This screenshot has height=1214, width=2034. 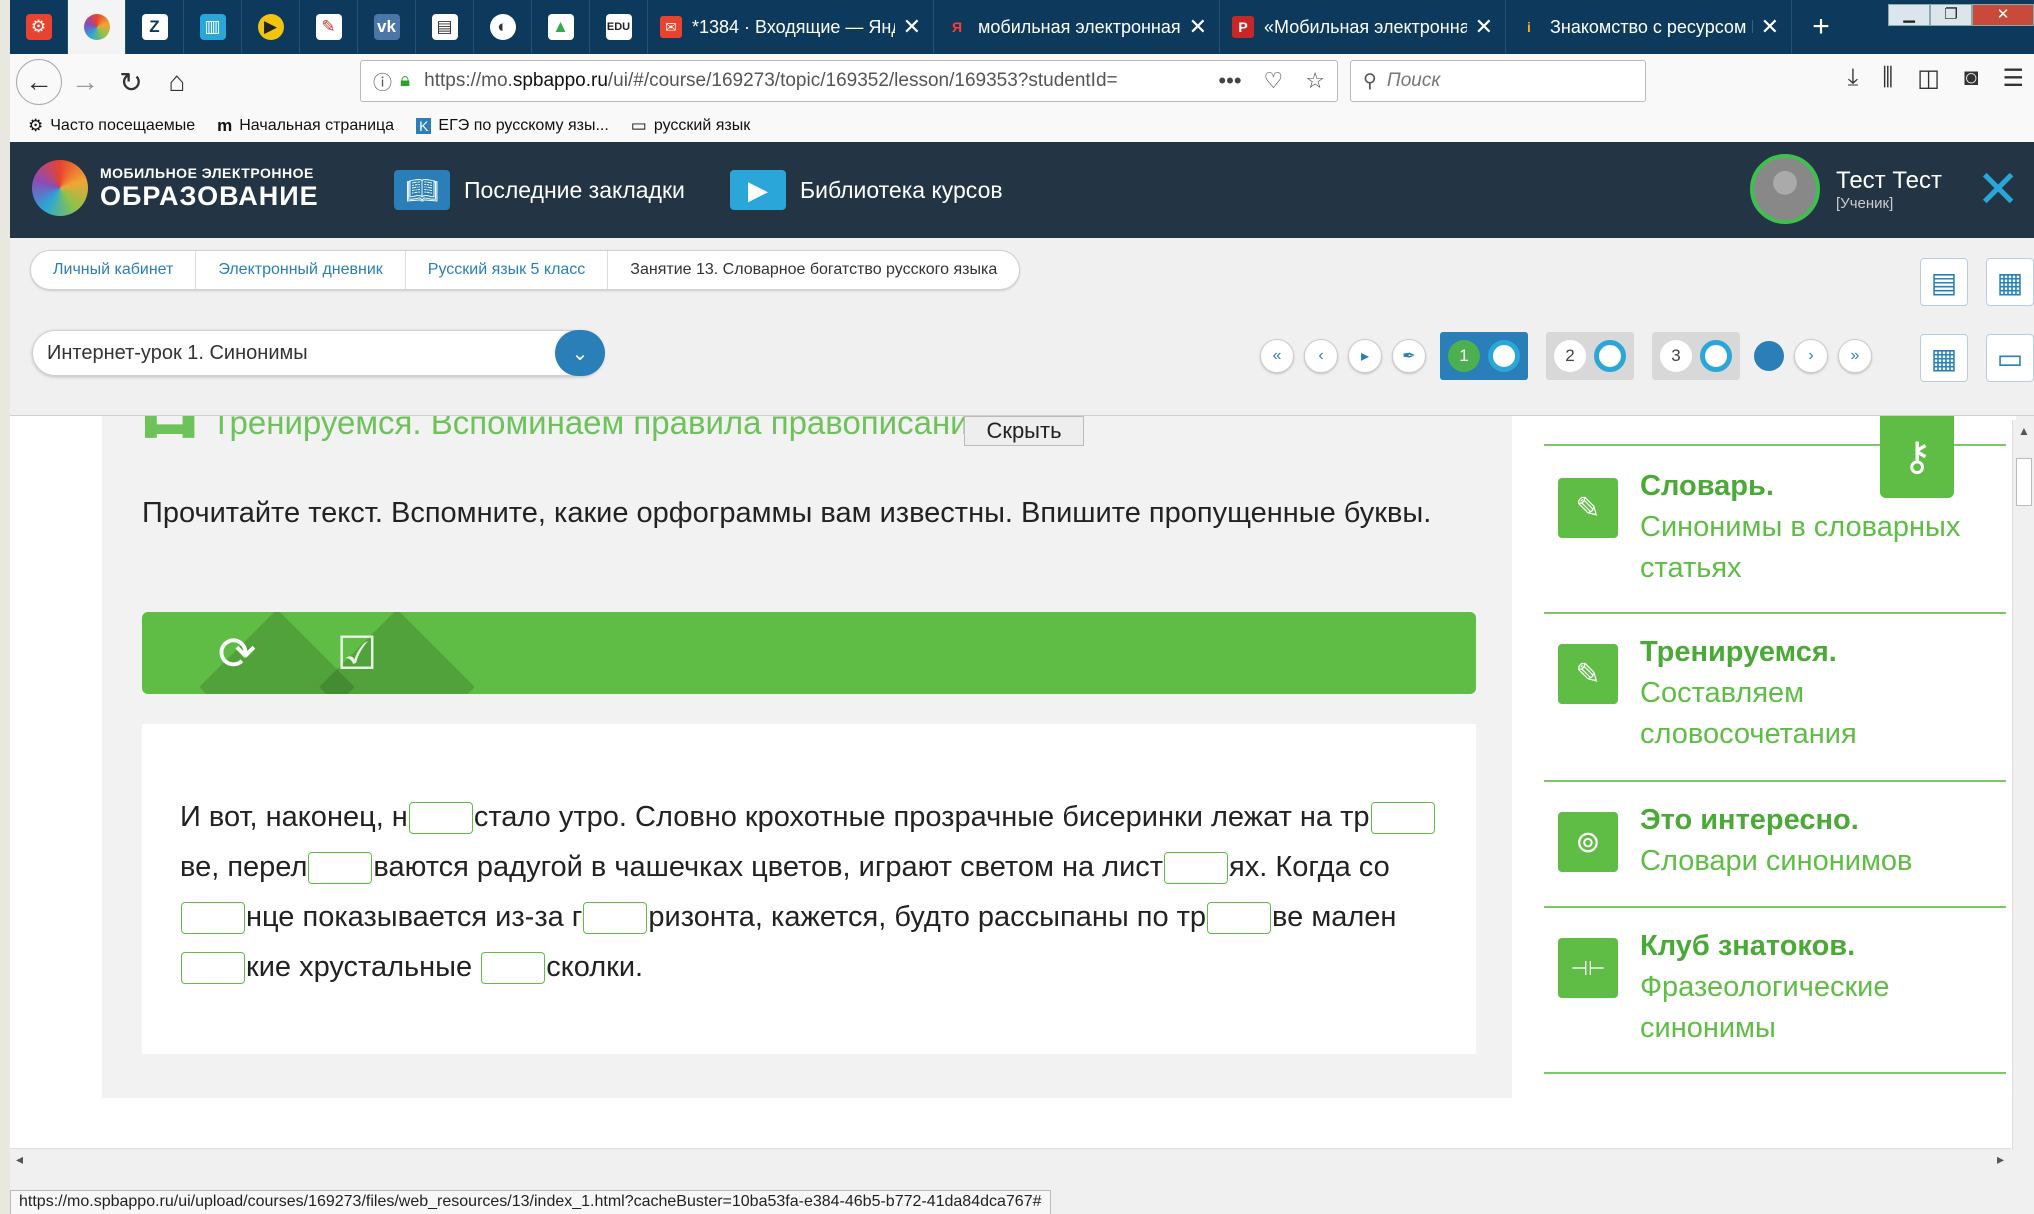 I want to click on pinned-tab-7: vk, so click(x=387, y=27).